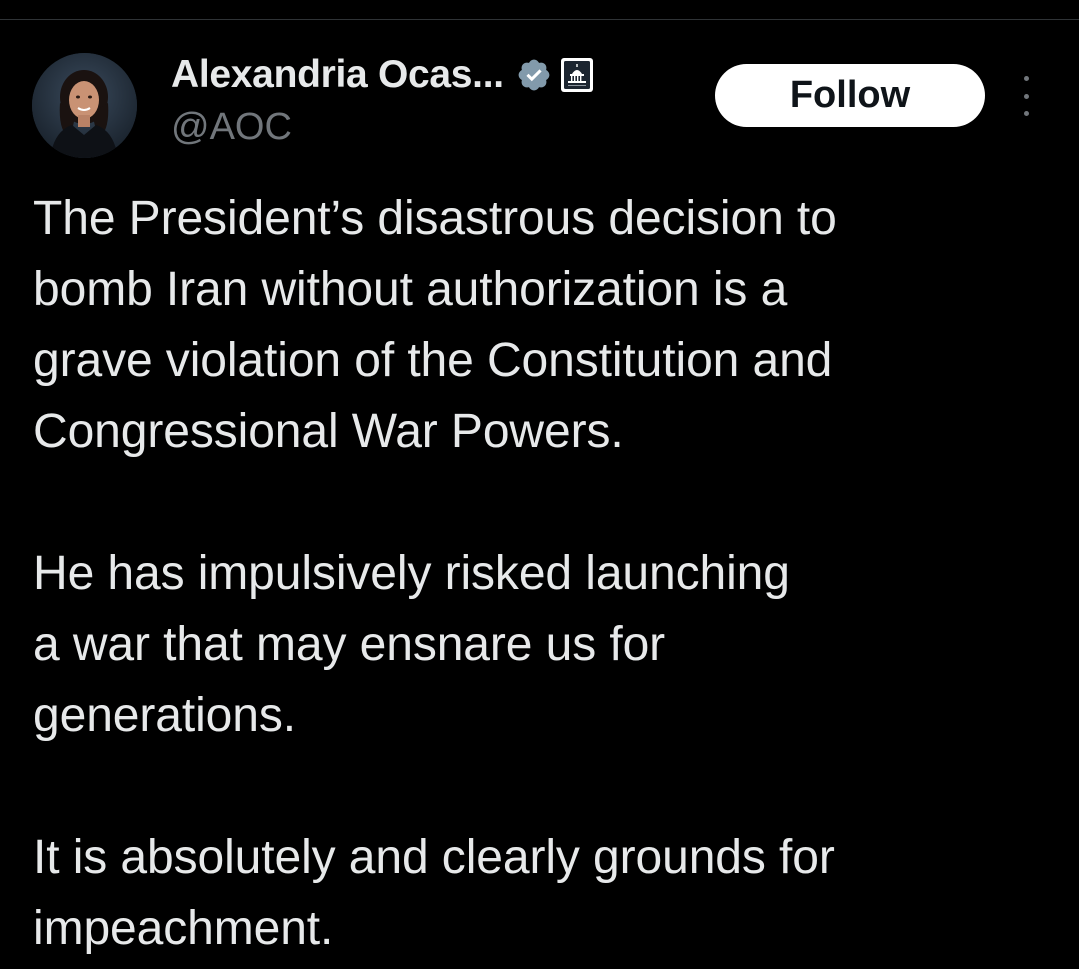 This screenshot has height=969, width=1079. What do you see at coordinates (534, 75) in the screenshot?
I see `verified-badge-icon` at bounding box center [534, 75].